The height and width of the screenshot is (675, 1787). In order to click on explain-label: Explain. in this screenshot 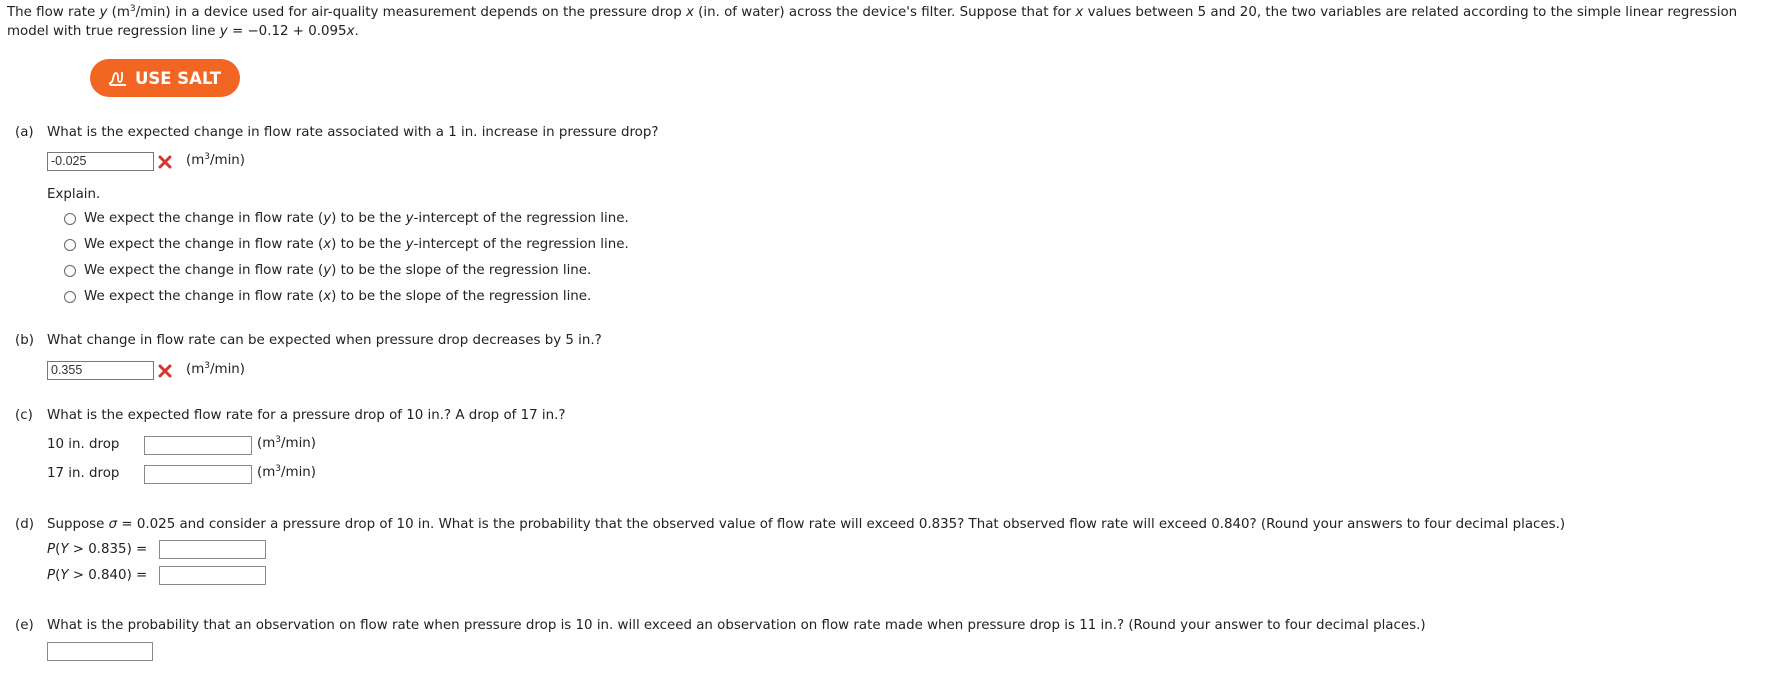, I will do `click(74, 194)`.